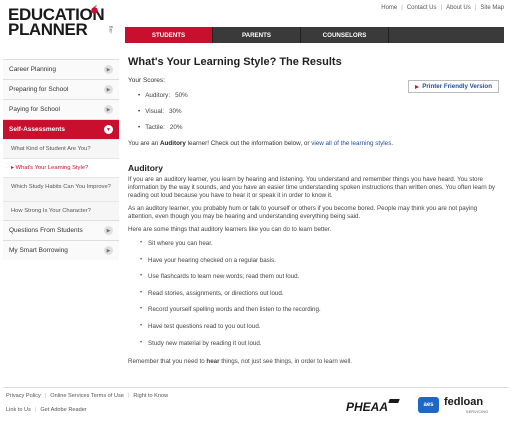 This screenshot has width=512, height=421. What do you see at coordinates (23, 396) in the screenshot?
I see `privacy-policy-link: Privacy Policy` at bounding box center [23, 396].